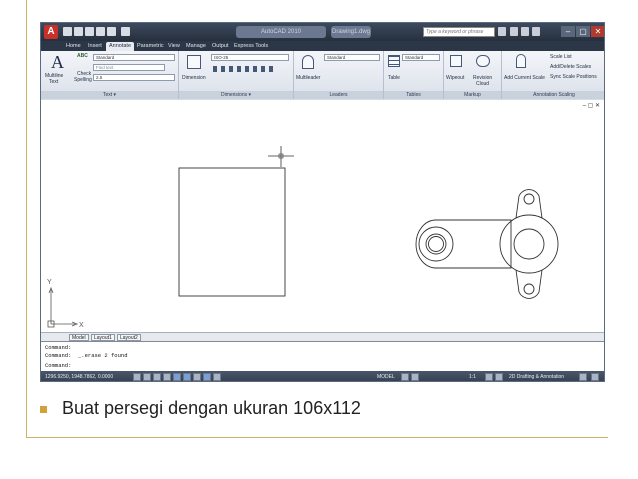 Image resolution: width=638 pixels, height=479 pixels. I want to click on undo-icon, so click(100, 31).